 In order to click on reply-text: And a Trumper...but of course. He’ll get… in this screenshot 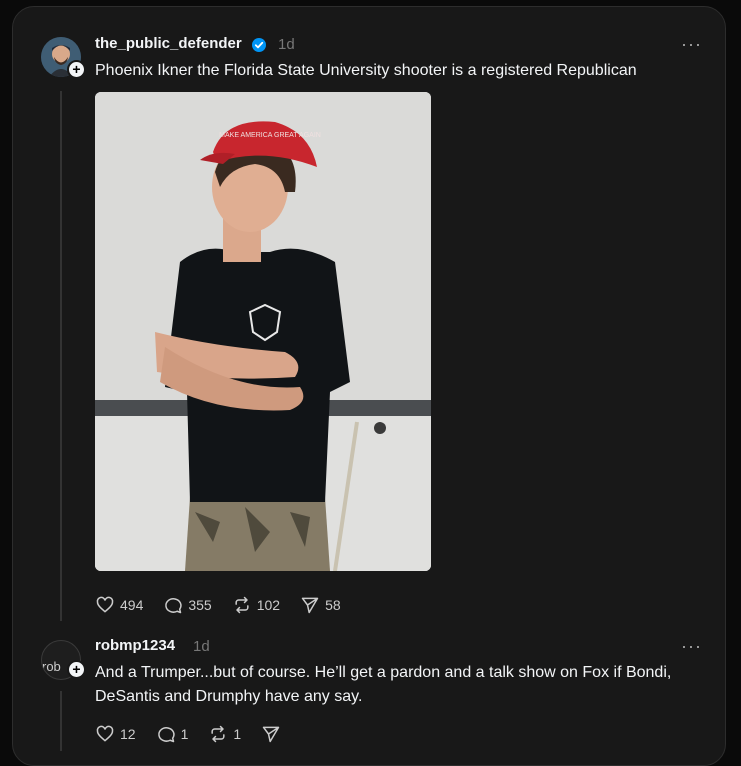, I will do `click(383, 684)`.